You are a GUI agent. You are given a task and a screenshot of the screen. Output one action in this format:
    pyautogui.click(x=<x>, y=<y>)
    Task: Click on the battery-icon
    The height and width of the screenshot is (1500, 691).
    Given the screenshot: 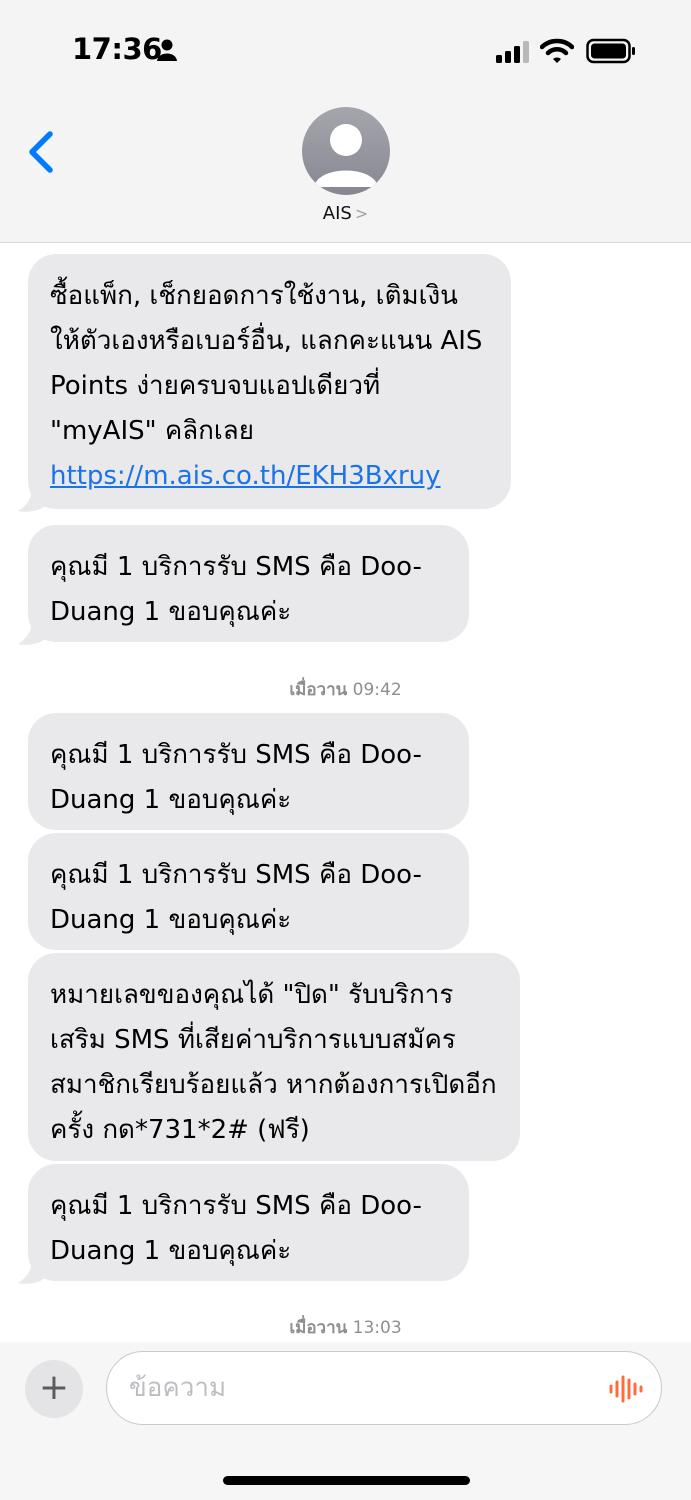 What is the action you would take?
    pyautogui.click(x=610, y=51)
    